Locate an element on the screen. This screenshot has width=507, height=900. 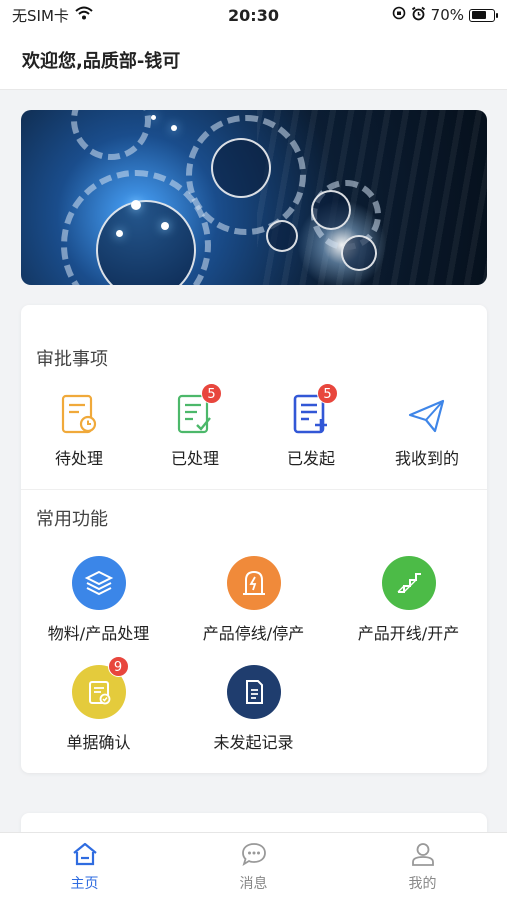
approval-item-pending: 待处理 is located at coordinates (79, 431).